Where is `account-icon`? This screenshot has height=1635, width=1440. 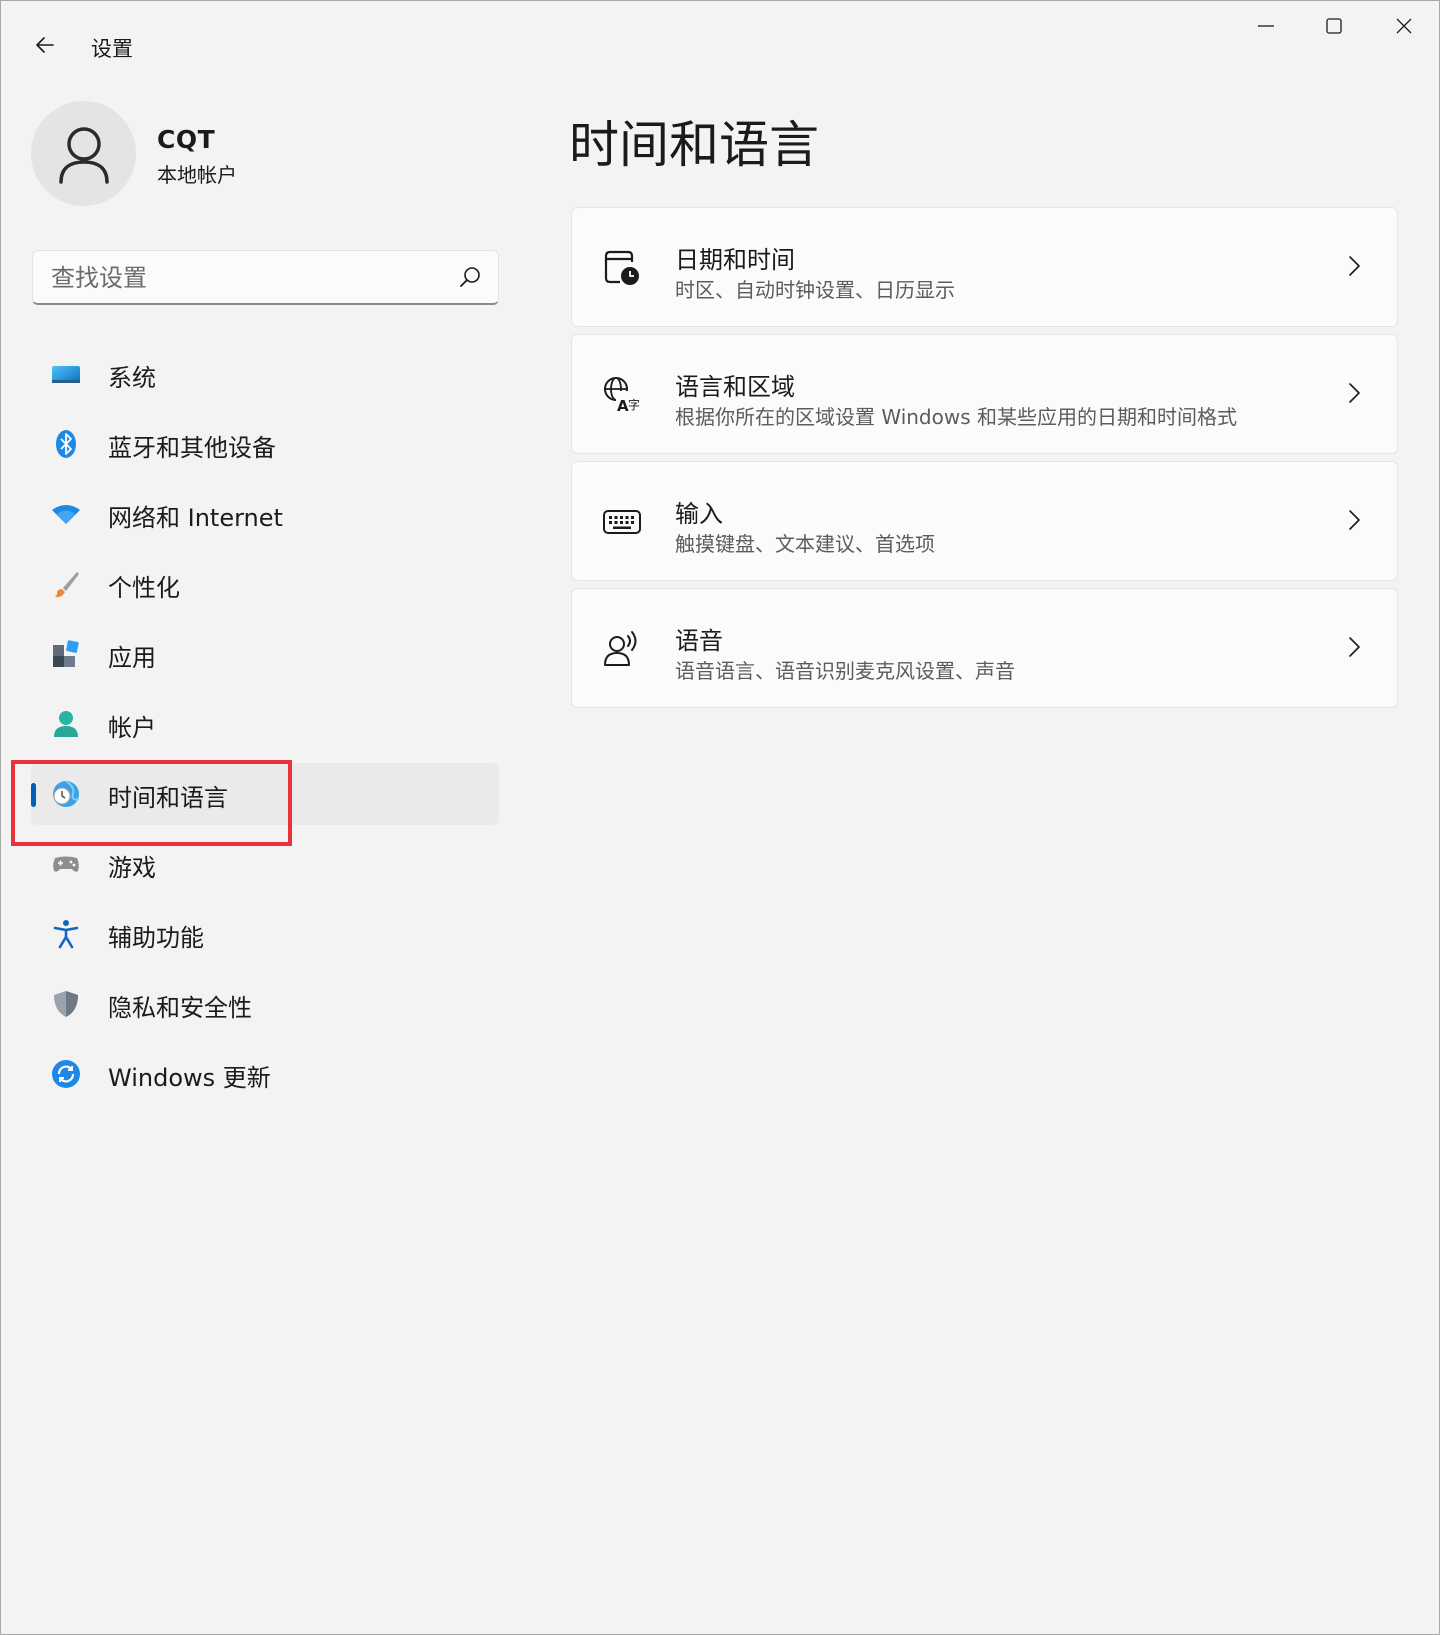
account-icon is located at coordinates (66, 724).